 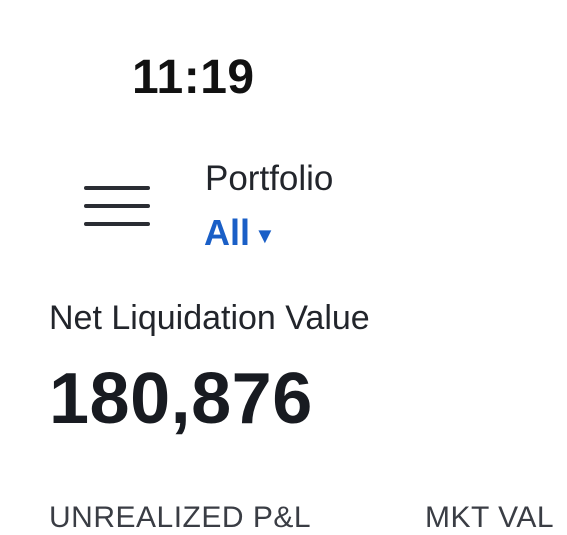 I want to click on portfolio-selector: All ▼, so click(x=240, y=233).